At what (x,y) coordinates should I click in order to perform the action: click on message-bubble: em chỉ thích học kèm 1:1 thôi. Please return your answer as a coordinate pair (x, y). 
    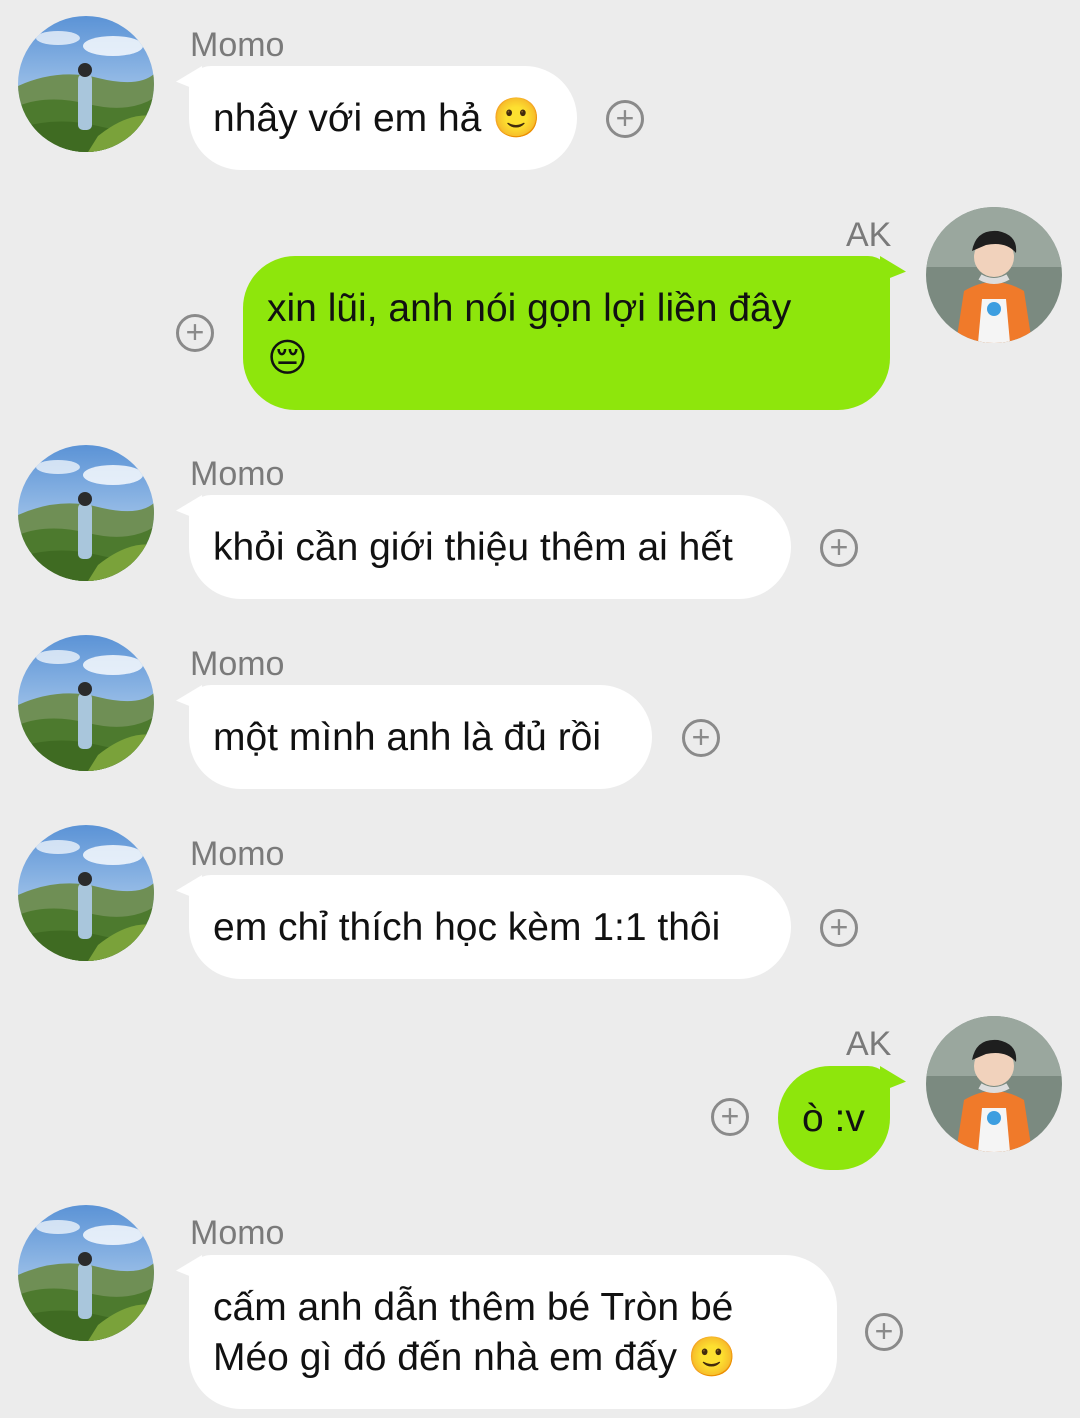
    Looking at the image, I should click on (490, 927).